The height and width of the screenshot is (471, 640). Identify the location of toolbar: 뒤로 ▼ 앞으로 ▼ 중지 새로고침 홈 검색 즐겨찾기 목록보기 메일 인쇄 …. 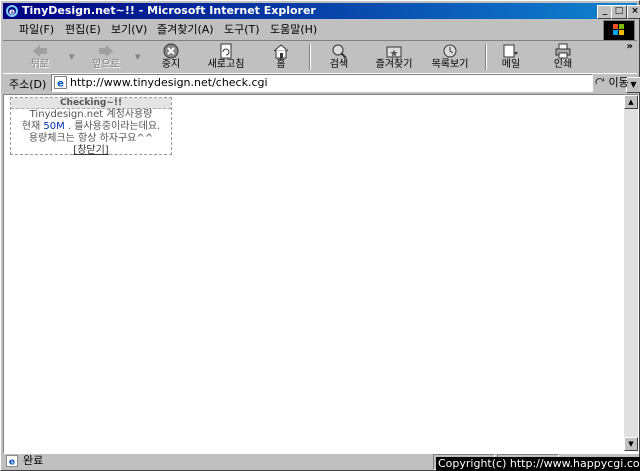
(320, 57).